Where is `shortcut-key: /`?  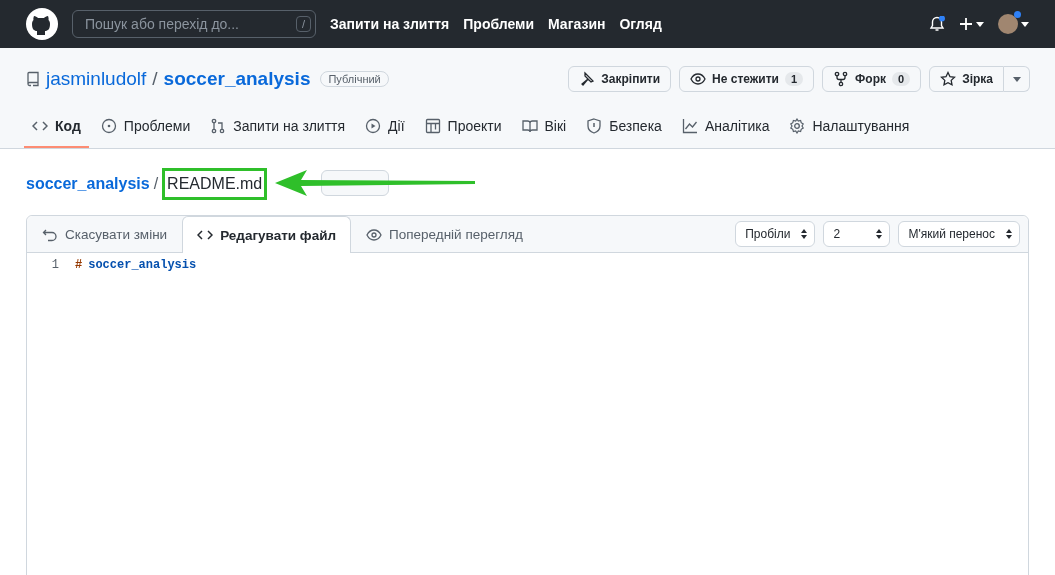 shortcut-key: / is located at coordinates (303, 24).